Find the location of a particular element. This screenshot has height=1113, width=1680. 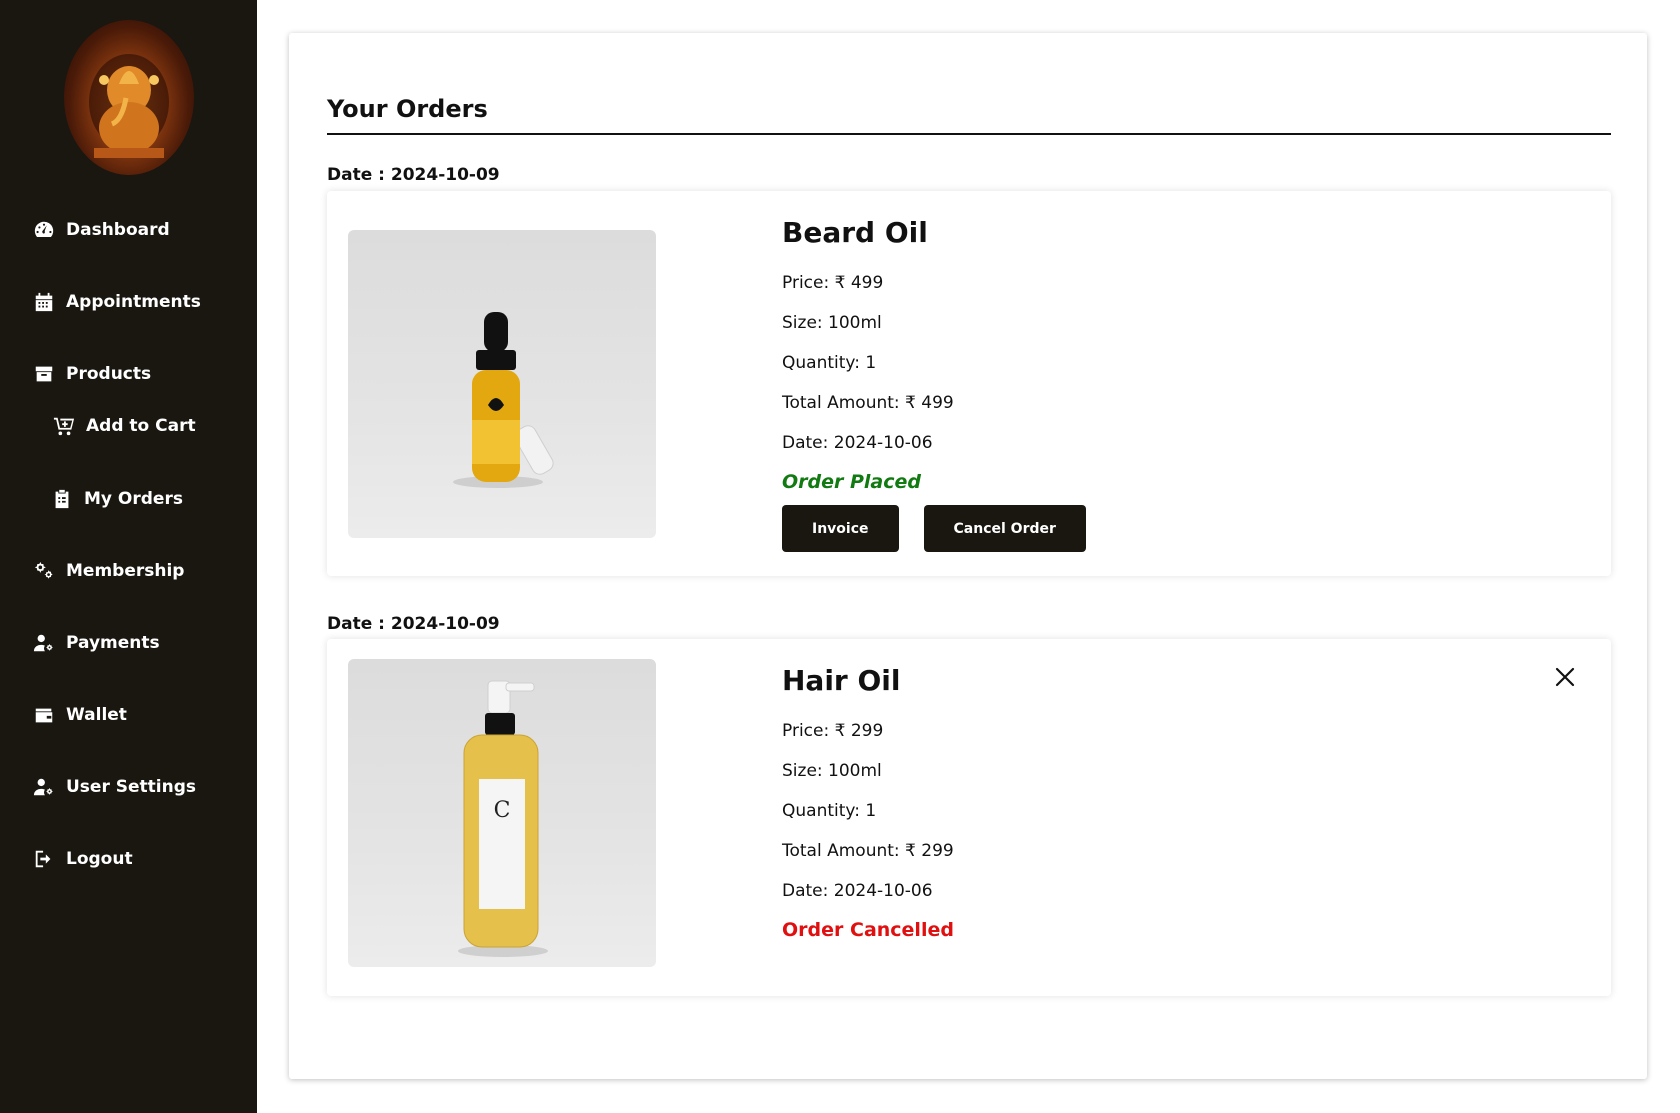

sidebar-item-my-orders: My Orders is located at coordinates (116, 499).